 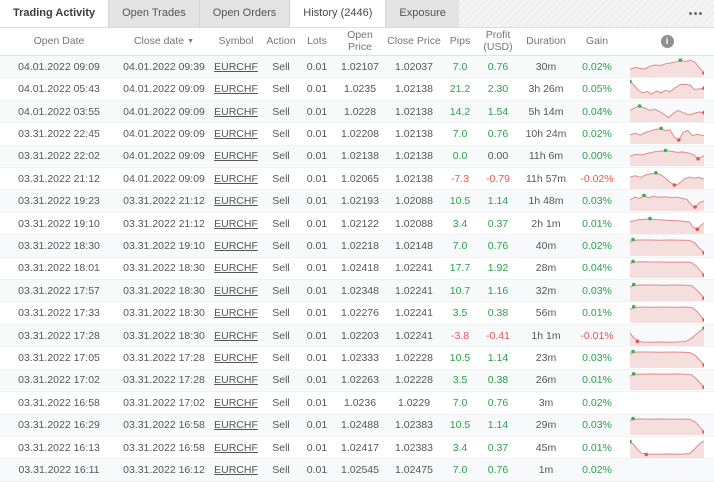 What do you see at coordinates (460, 357) in the screenshot?
I see `cell-pips: 10.5` at bounding box center [460, 357].